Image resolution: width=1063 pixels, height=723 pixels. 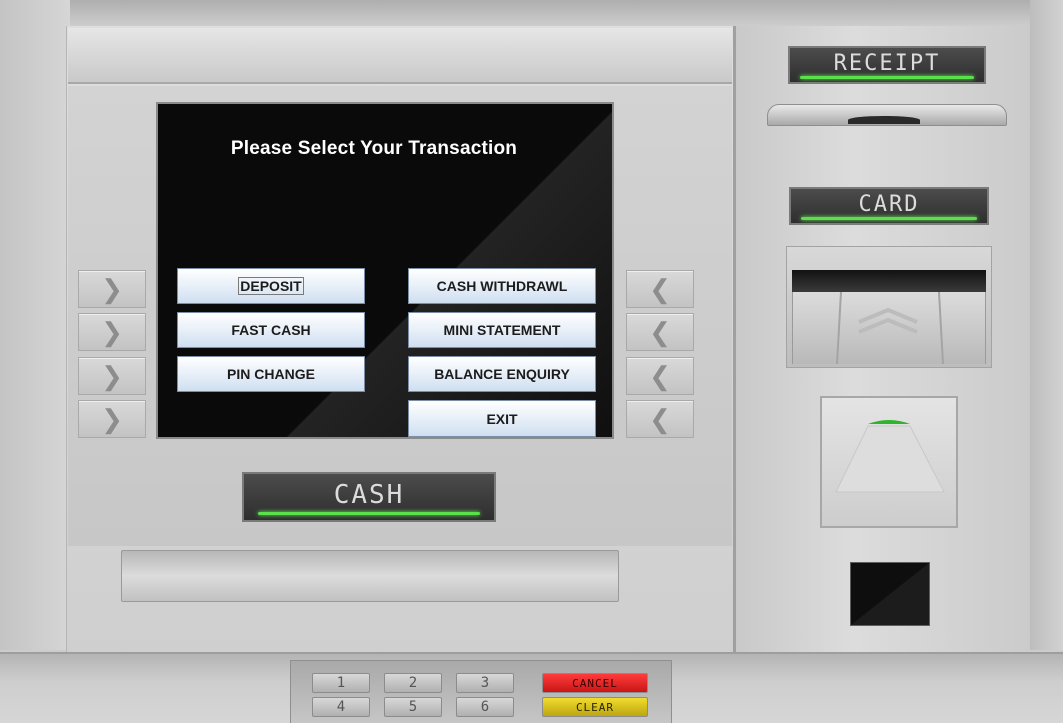 What do you see at coordinates (35, 325) in the screenshot?
I see `atm-left-rail` at bounding box center [35, 325].